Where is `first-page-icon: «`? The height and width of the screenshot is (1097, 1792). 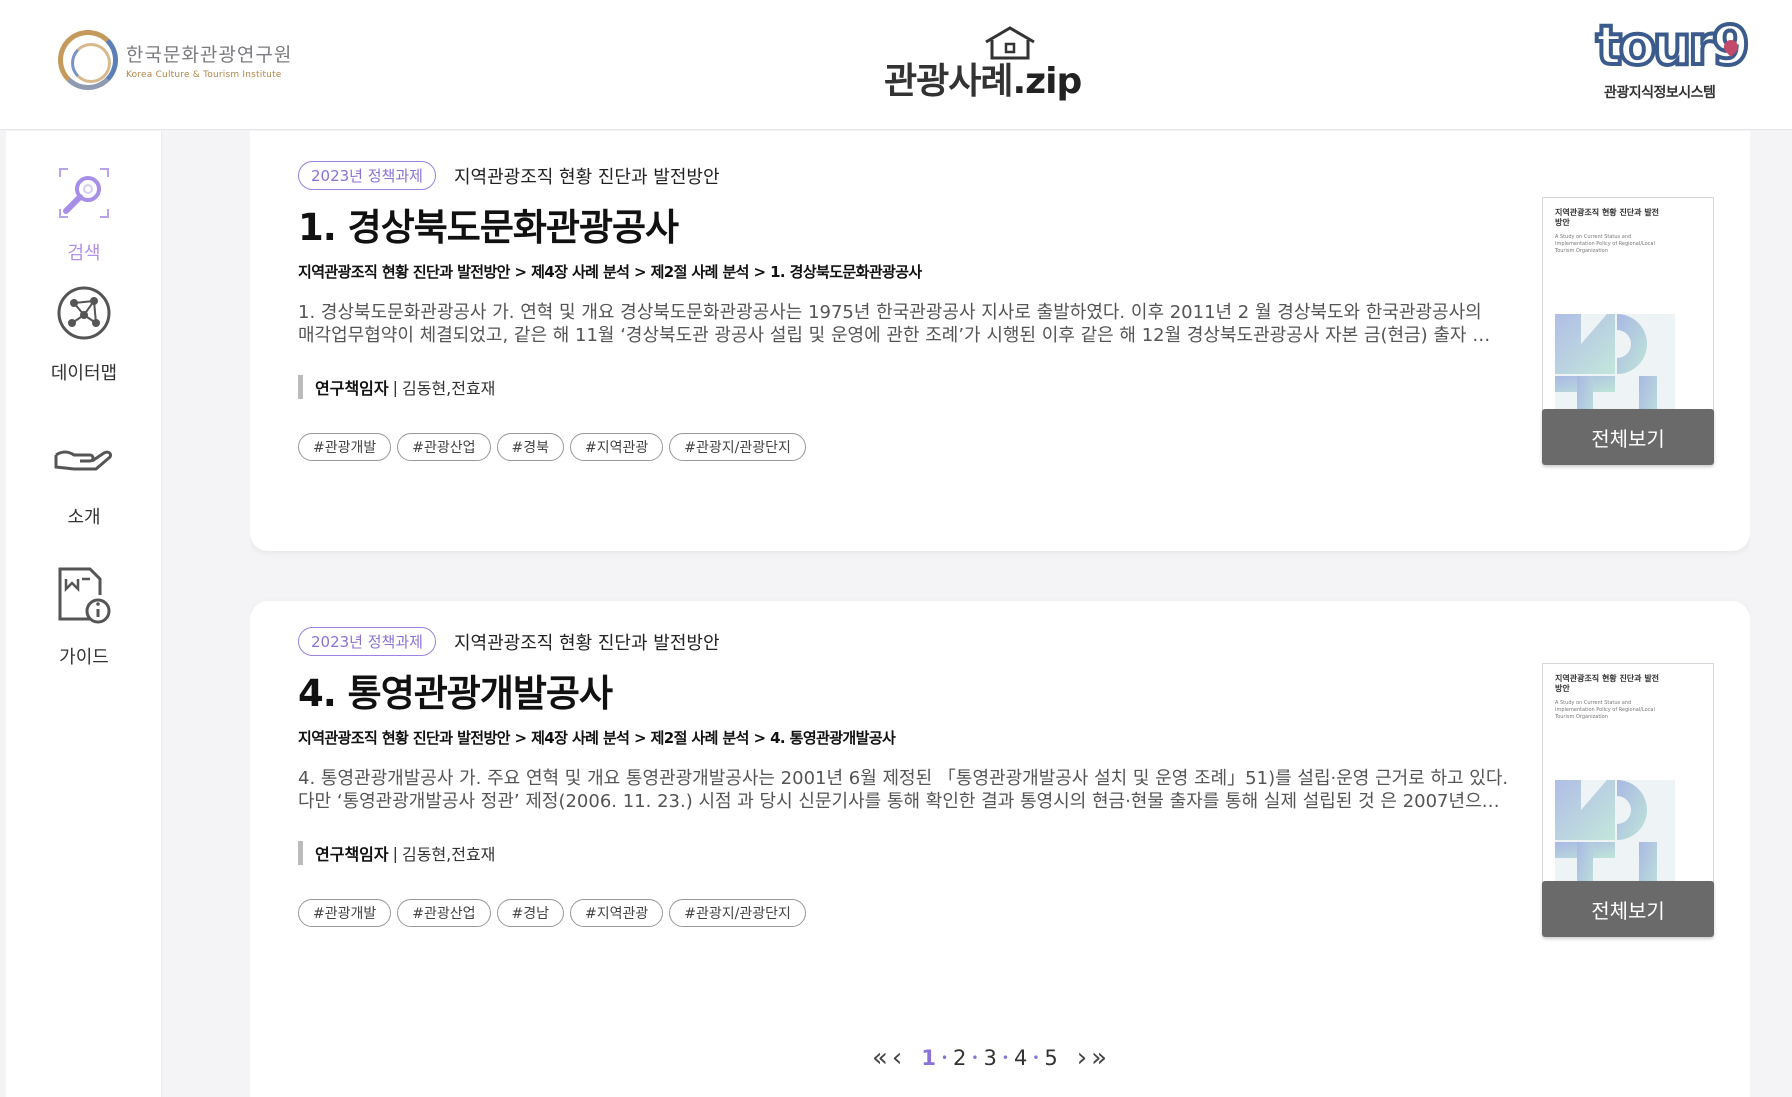
first-page-icon: « is located at coordinates (880, 1058).